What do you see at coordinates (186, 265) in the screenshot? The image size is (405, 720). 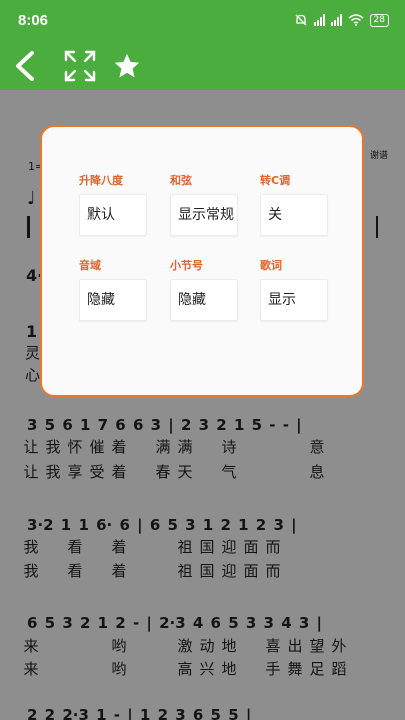 I see `option-label-bar-number: 小节号` at bounding box center [186, 265].